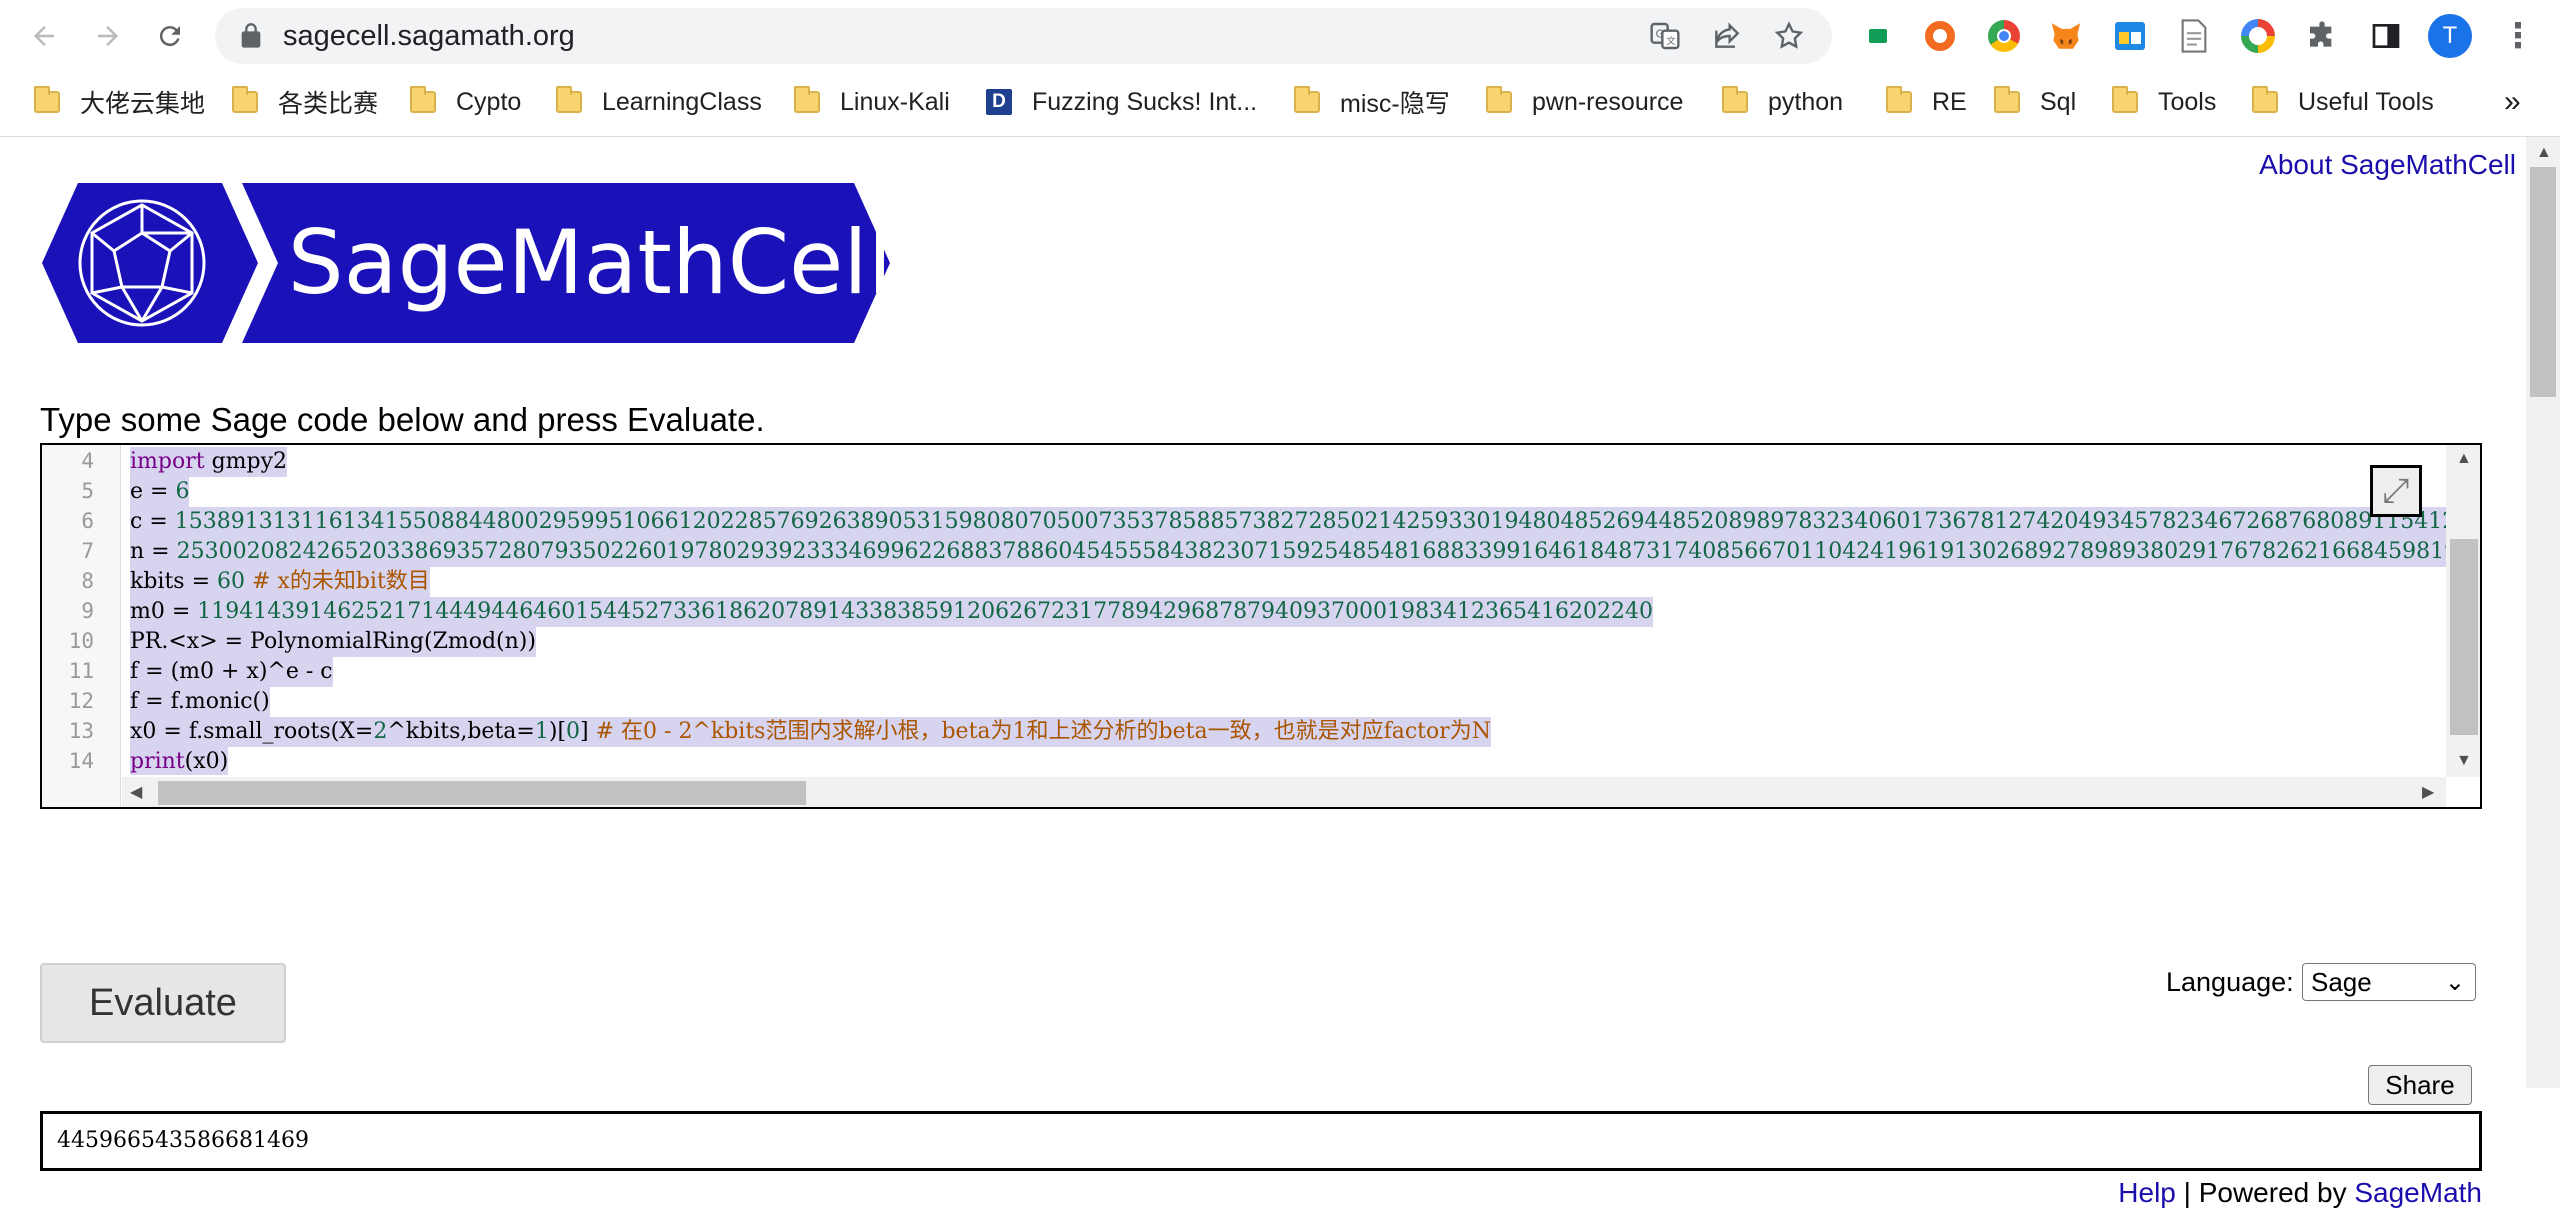 The height and width of the screenshot is (1209, 2560). I want to click on bookmarks-overflow-button: », so click(2512, 102).